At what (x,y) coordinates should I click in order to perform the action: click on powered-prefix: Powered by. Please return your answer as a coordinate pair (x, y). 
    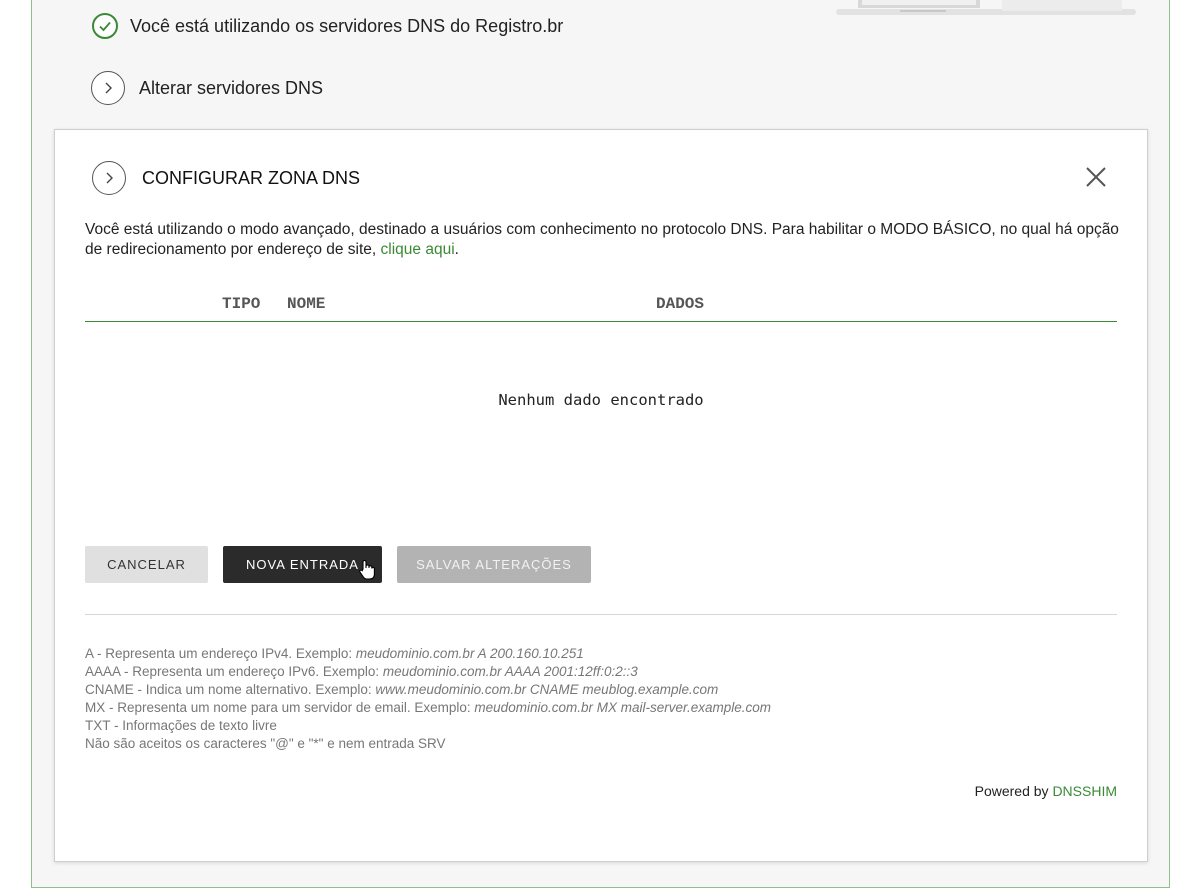
    Looking at the image, I should click on (1013, 791).